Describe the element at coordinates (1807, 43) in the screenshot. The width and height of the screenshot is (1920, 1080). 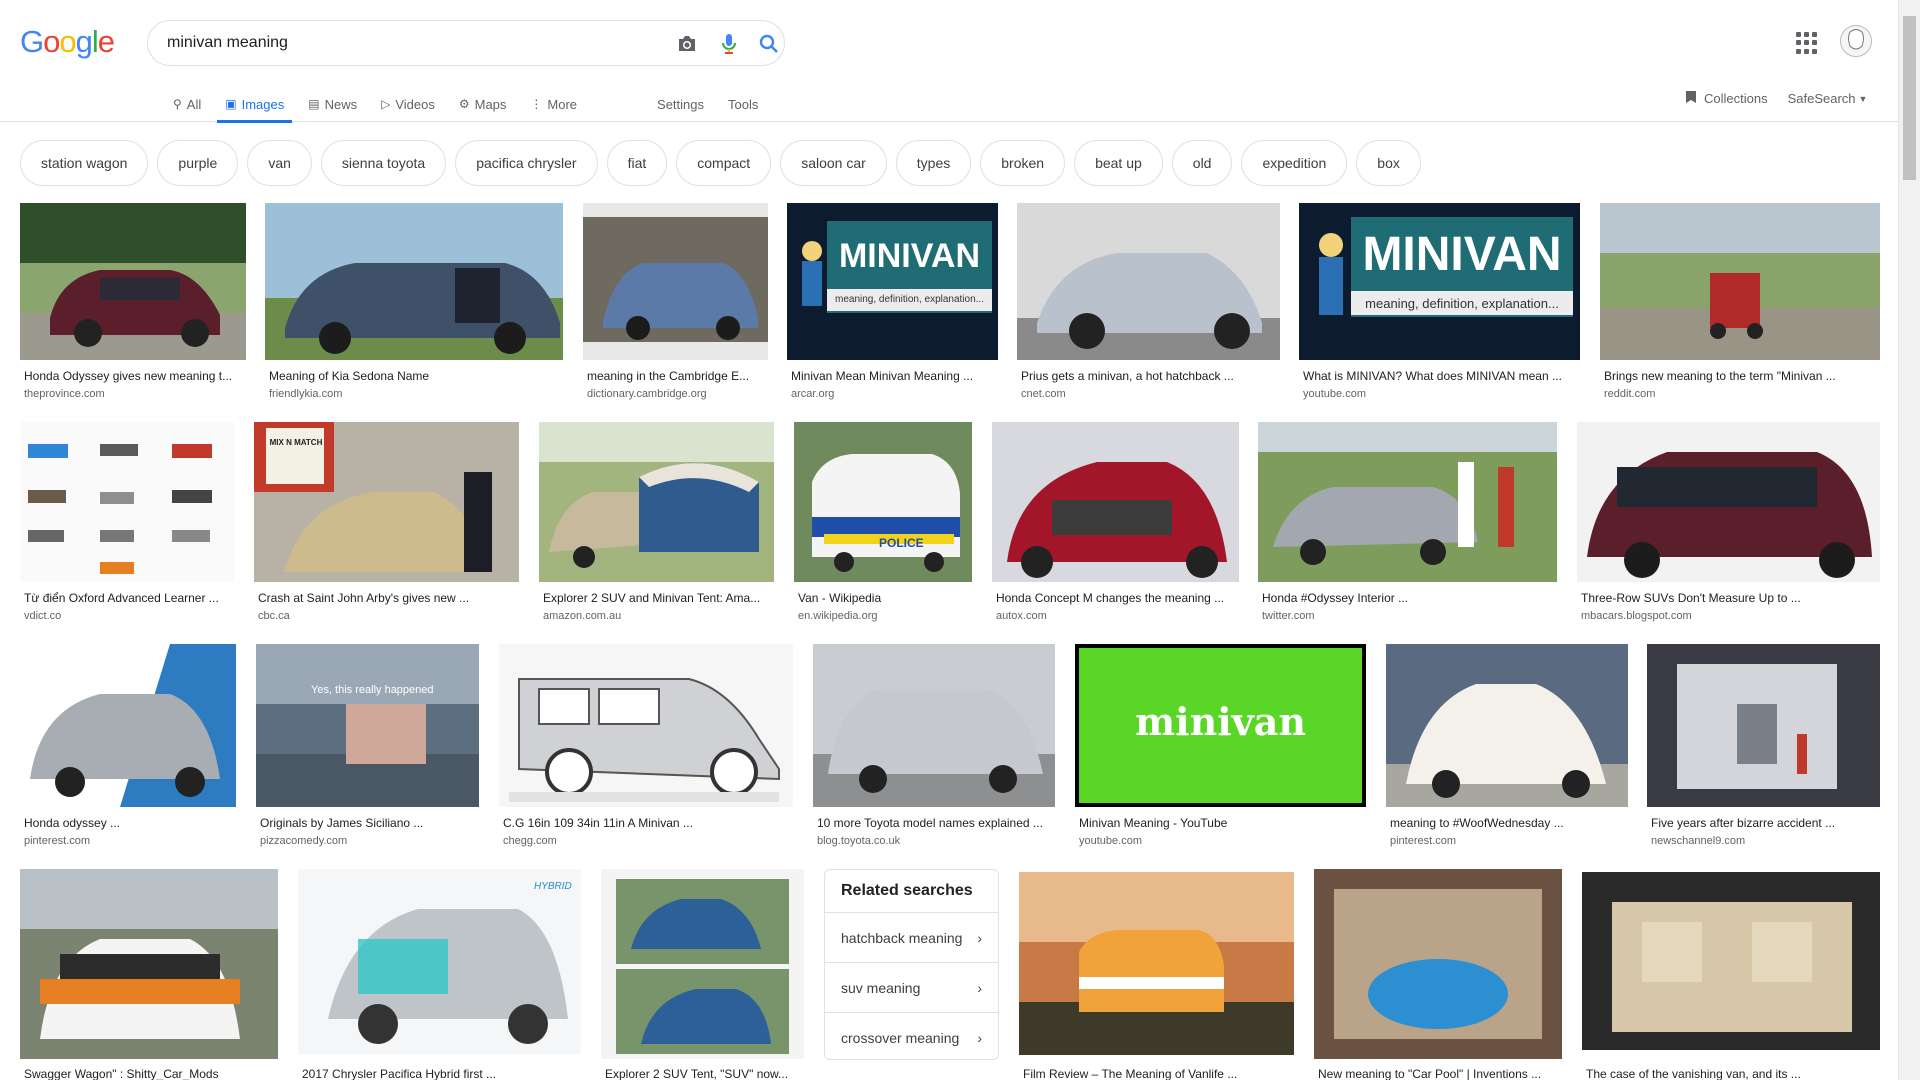
I see `apps-grid-icon` at that location.